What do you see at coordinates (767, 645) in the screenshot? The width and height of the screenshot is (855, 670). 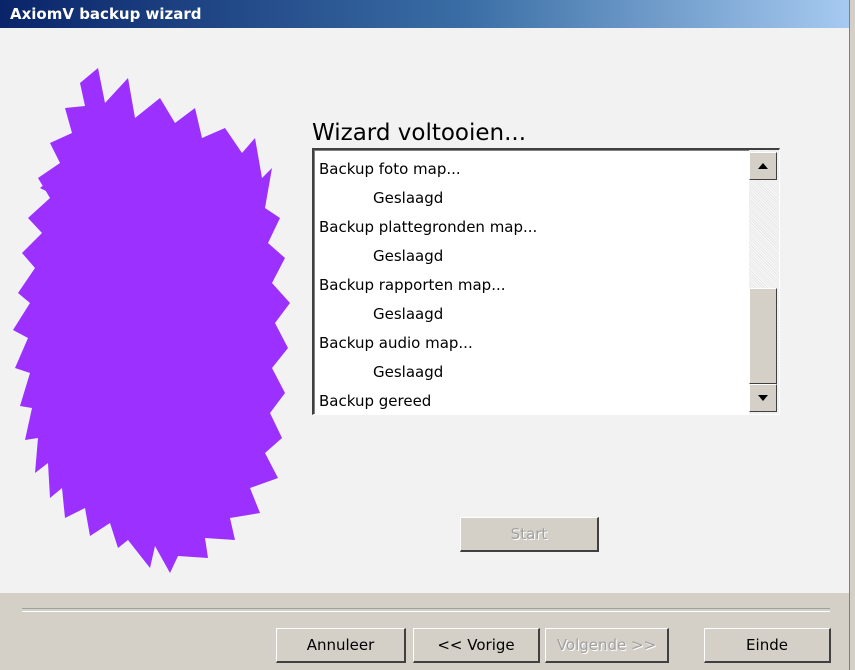 I see `finish-button: Einde` at bounding box center [767, 645].